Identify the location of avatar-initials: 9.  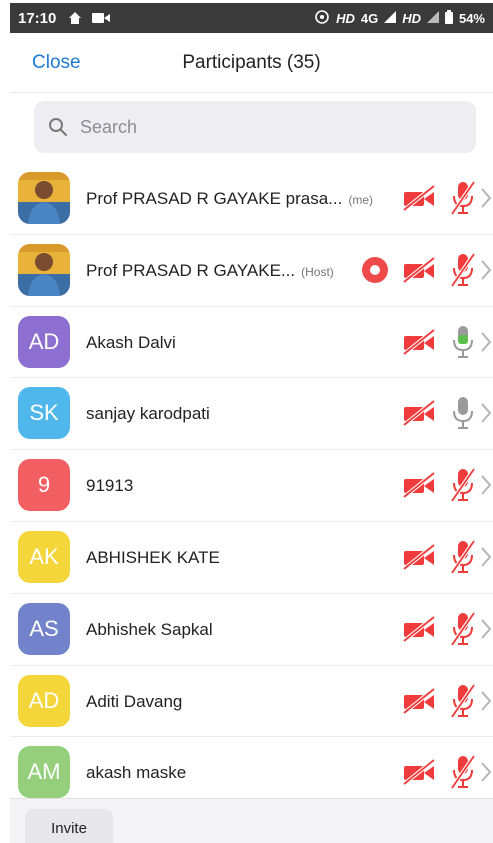
(44, 485).